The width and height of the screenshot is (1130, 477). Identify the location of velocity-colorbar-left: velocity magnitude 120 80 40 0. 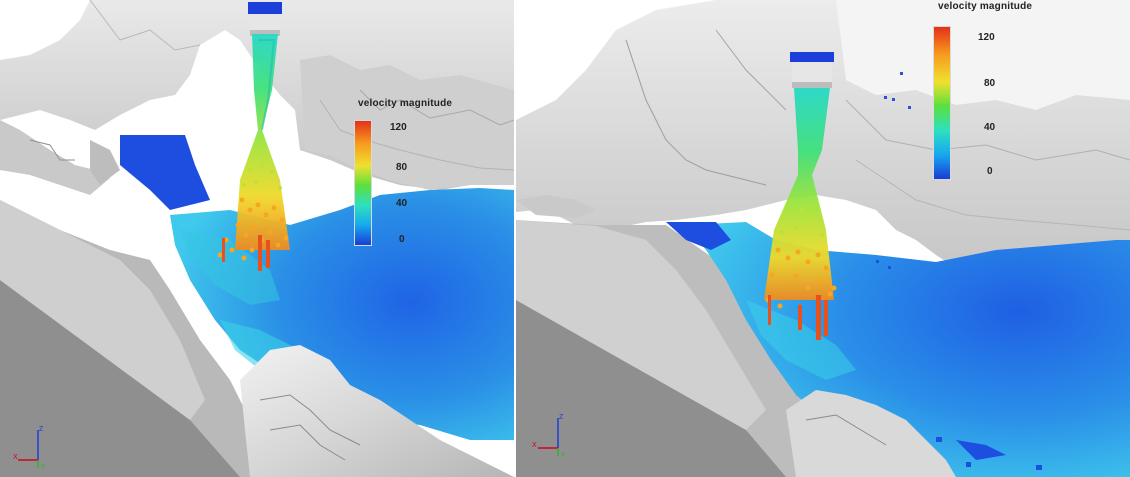
(417, 178).